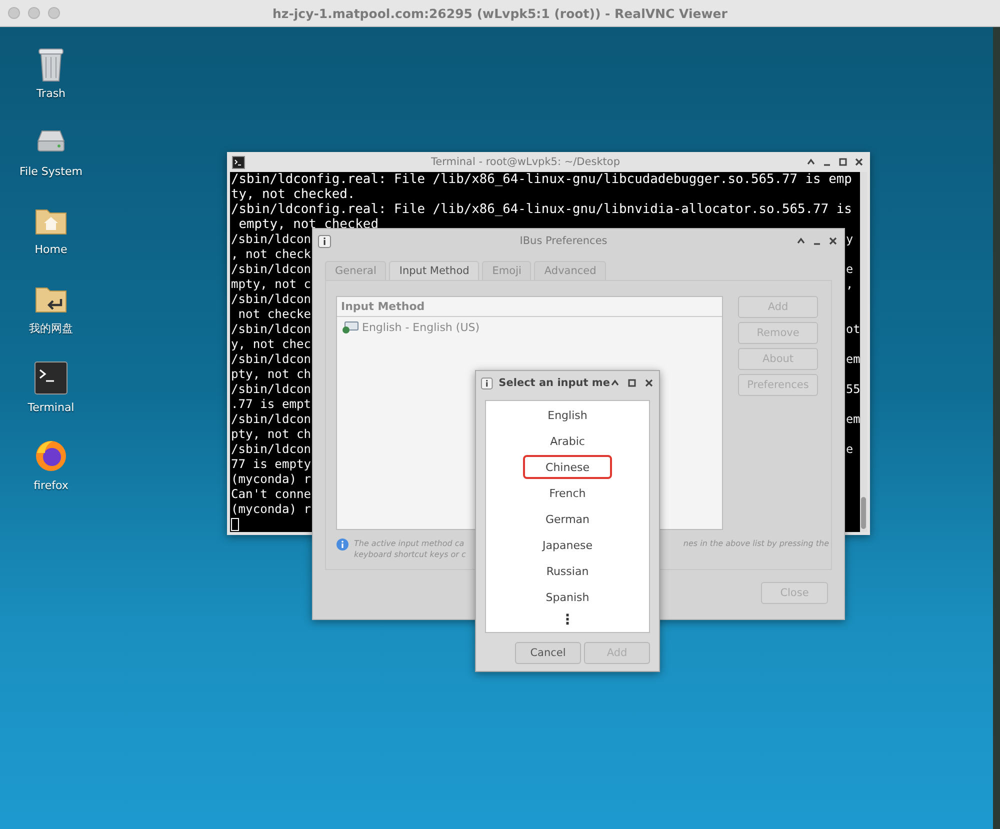 This screenshot has width=1000, height=829. I want to click on terminal-line: ,, so click(850, 284).